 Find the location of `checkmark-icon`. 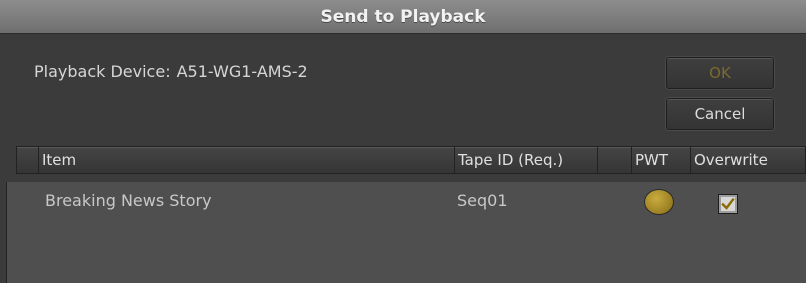

checkmark-icon is located at coordinates (728, 203).